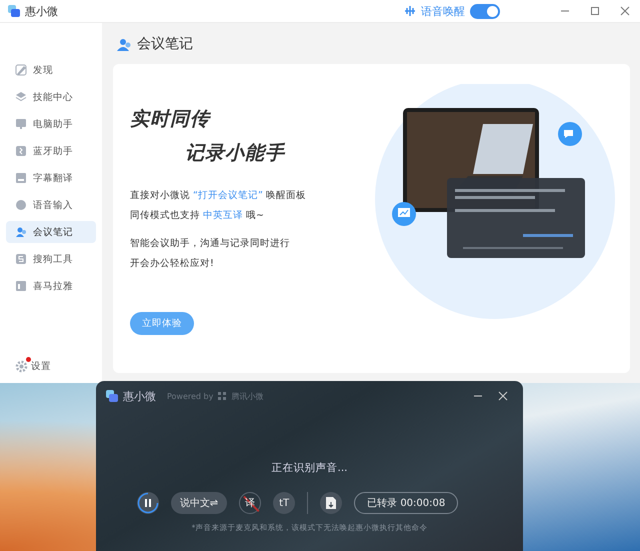 The height and width of the screenshot is (551, 640). What do you see at coordinates (21, 97) in the screenshot?
I see `layers-icon` at bounding box center [21, 97].